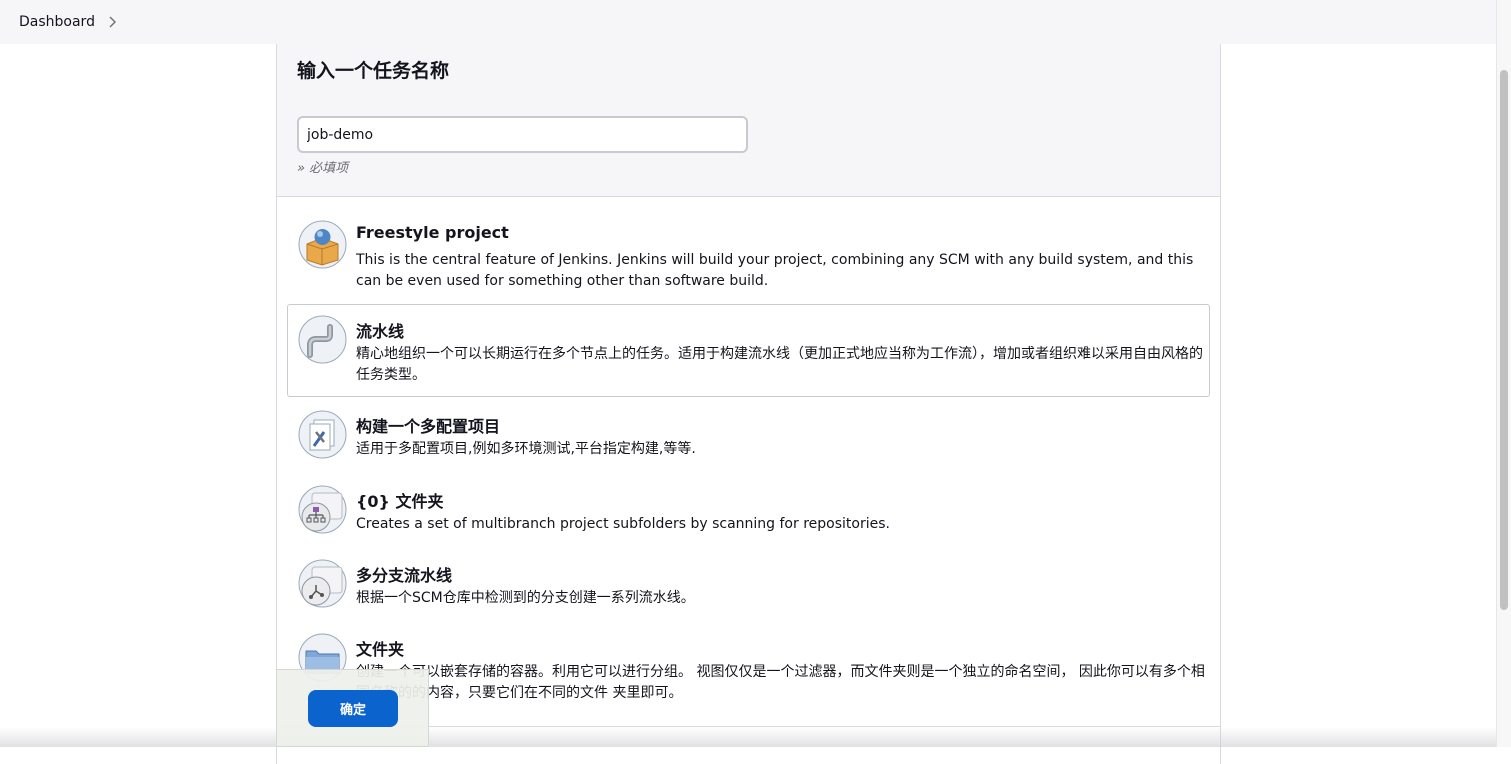  What do you see at coordinates (432, 232) in the screenshot?
I see `item-title: Freestyle project` at bounding box center [432, 232].